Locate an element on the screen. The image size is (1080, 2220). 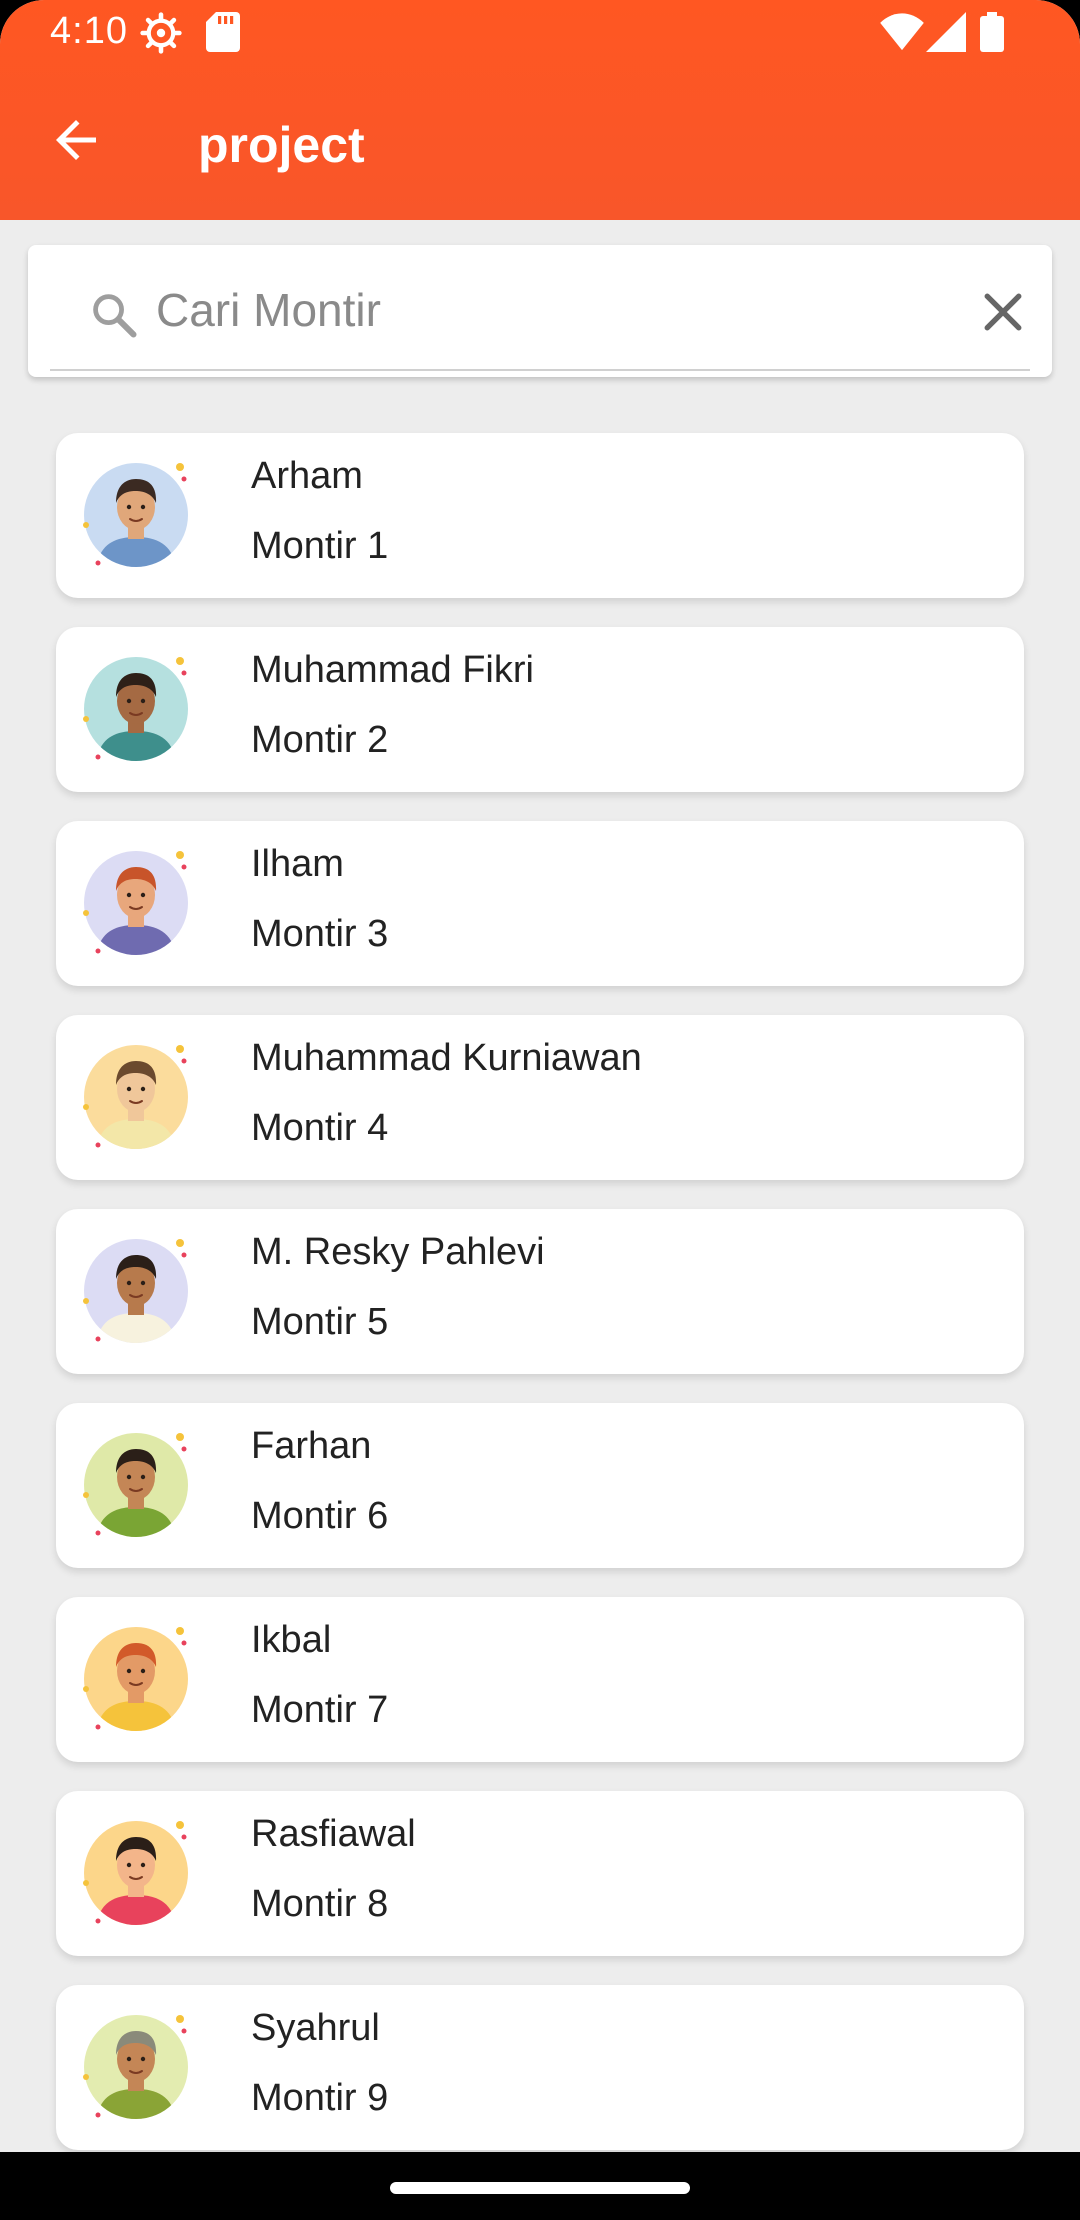
mechanic-name: M. Resky Pahlevi is located at coordinates (398, 1252).